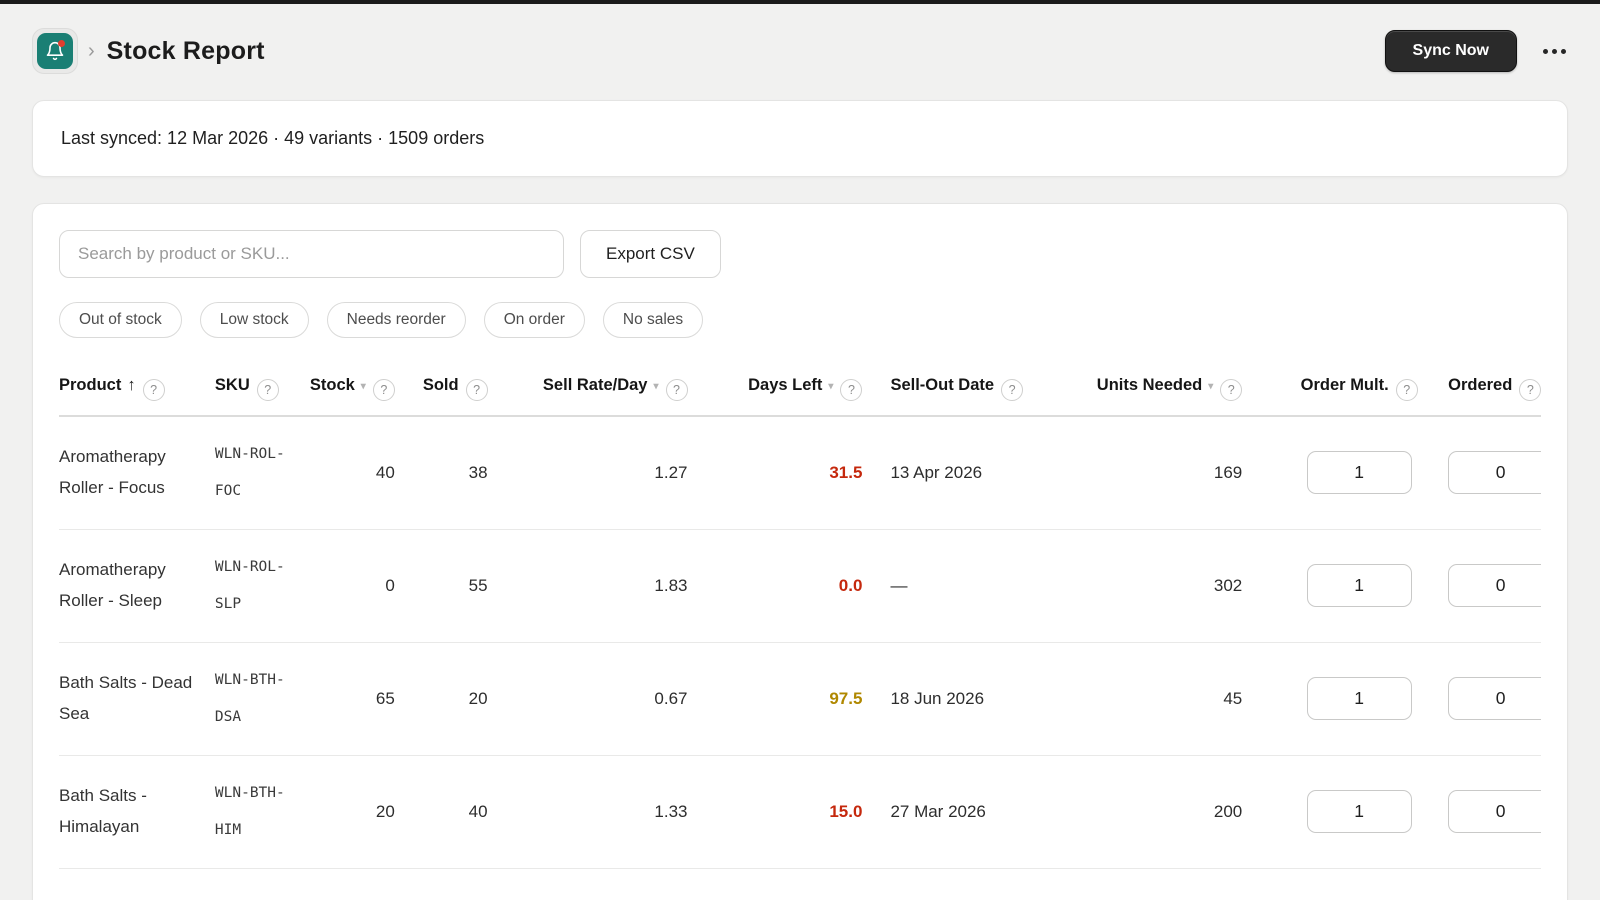 The image size is (1600, 900). Describe the element at coordinates (61, 43) in the screenshot. I see `notification-dot-icon` at that location.